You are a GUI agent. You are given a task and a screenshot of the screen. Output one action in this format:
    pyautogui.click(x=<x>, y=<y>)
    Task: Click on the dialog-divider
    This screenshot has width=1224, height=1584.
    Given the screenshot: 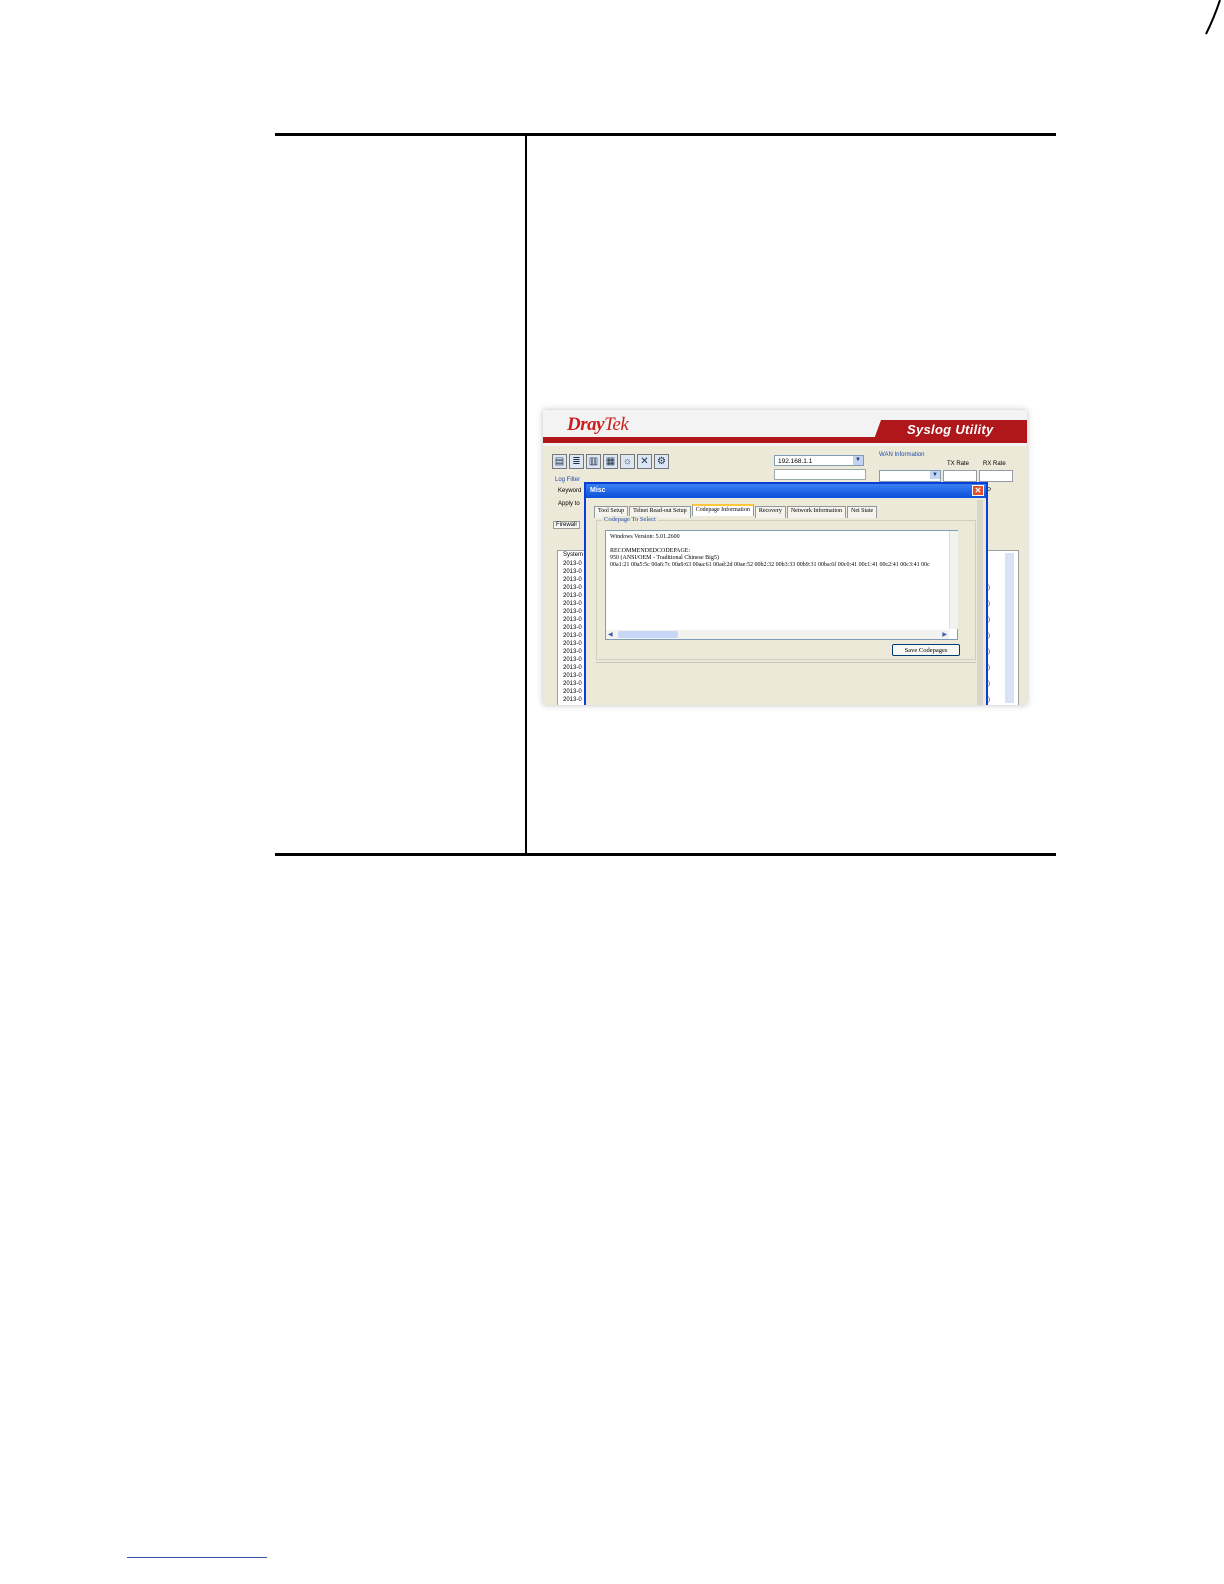 What is the action you would take?
    pyautogui.click(x=786, y=662)
    